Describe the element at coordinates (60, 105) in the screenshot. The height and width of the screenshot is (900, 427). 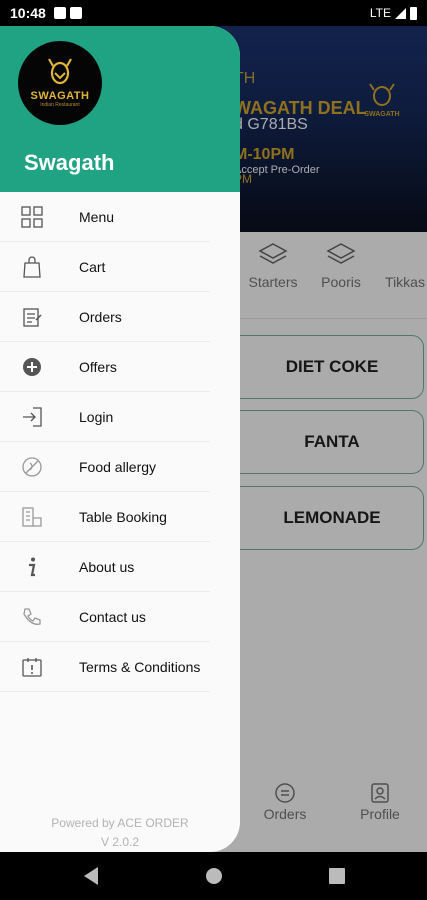
I see `logo-subtext: Indian Restaurant` at that location.